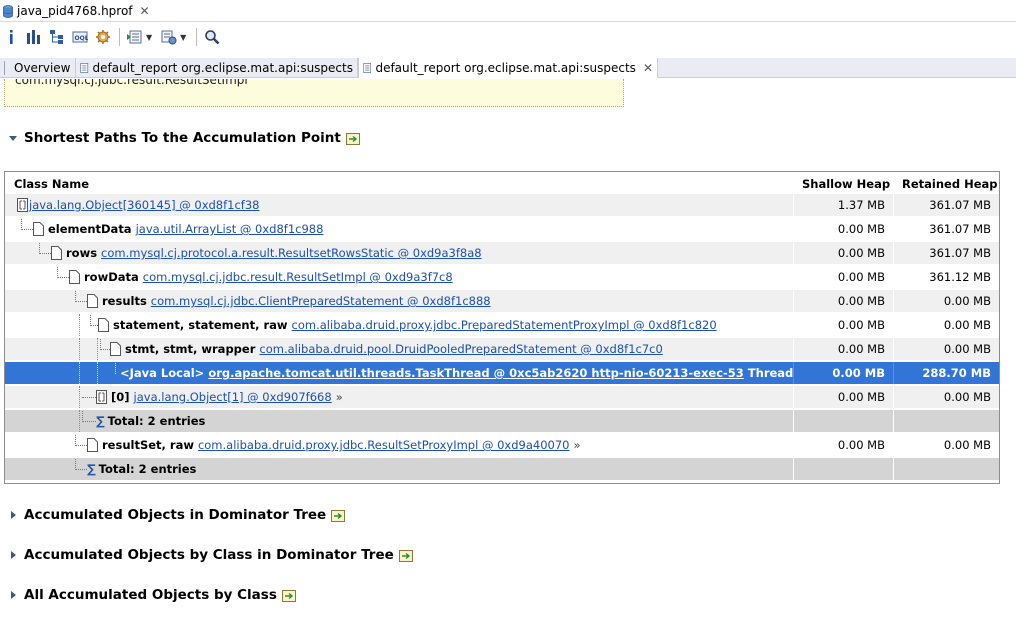  Describe the element at coordinates (51, 184) in the screenshot. I see `column-header-class-name: Class Name` at that location.